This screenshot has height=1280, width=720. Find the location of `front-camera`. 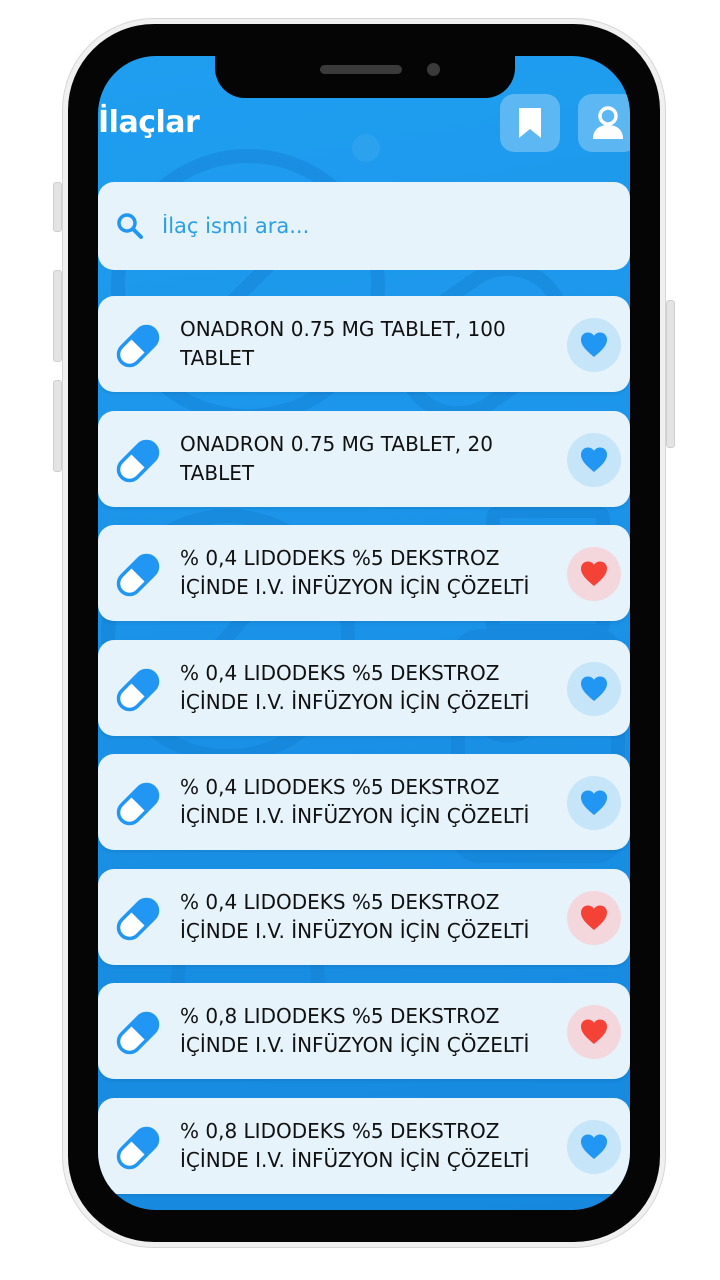

front-camera is located at coordinates (433, 69).